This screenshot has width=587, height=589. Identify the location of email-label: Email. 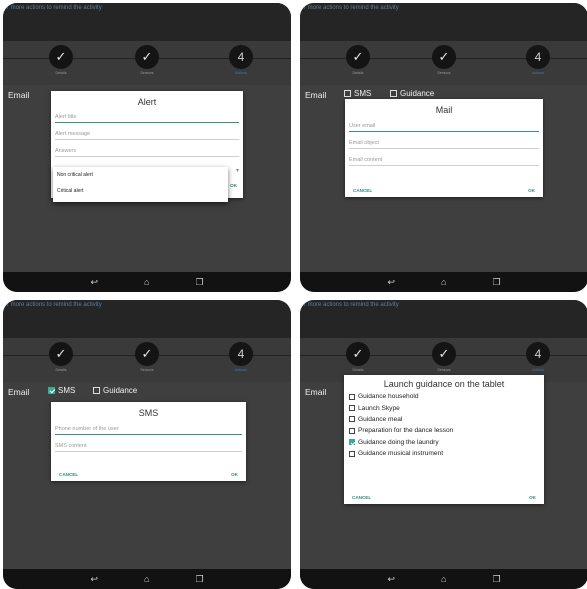
(19, 392).